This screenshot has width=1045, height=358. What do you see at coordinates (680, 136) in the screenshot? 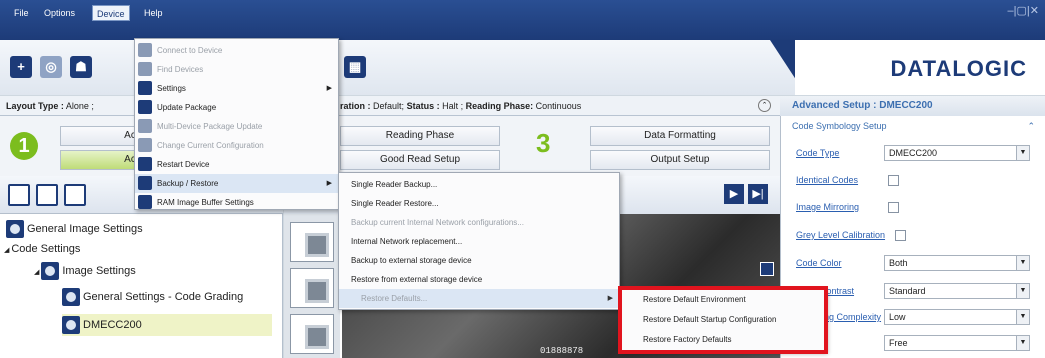
I see `data-formatting-button: Data Formatting` at bounding box center [680, 136].